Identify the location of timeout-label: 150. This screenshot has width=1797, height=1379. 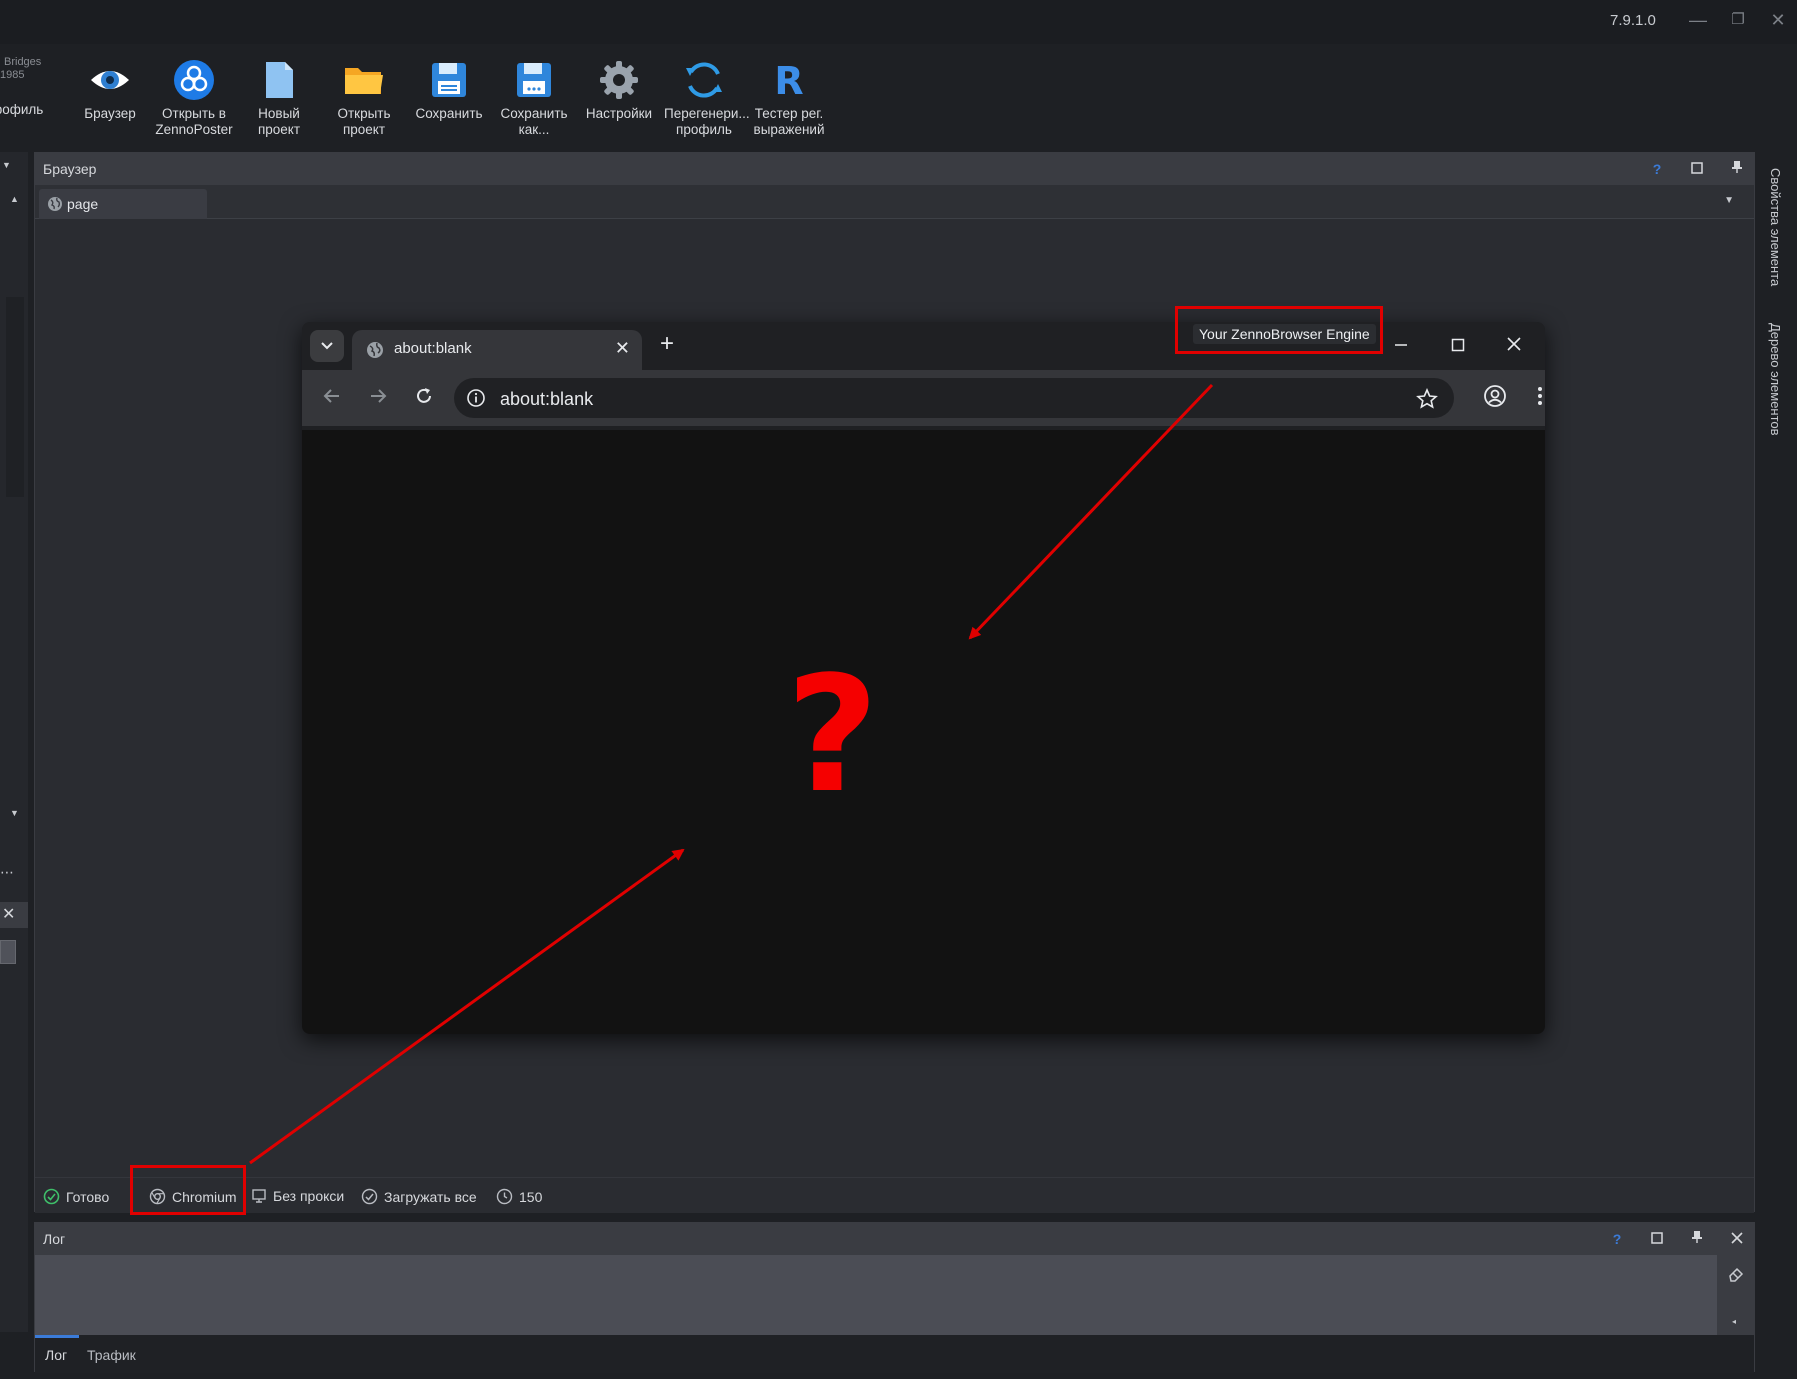
(531, 1196).